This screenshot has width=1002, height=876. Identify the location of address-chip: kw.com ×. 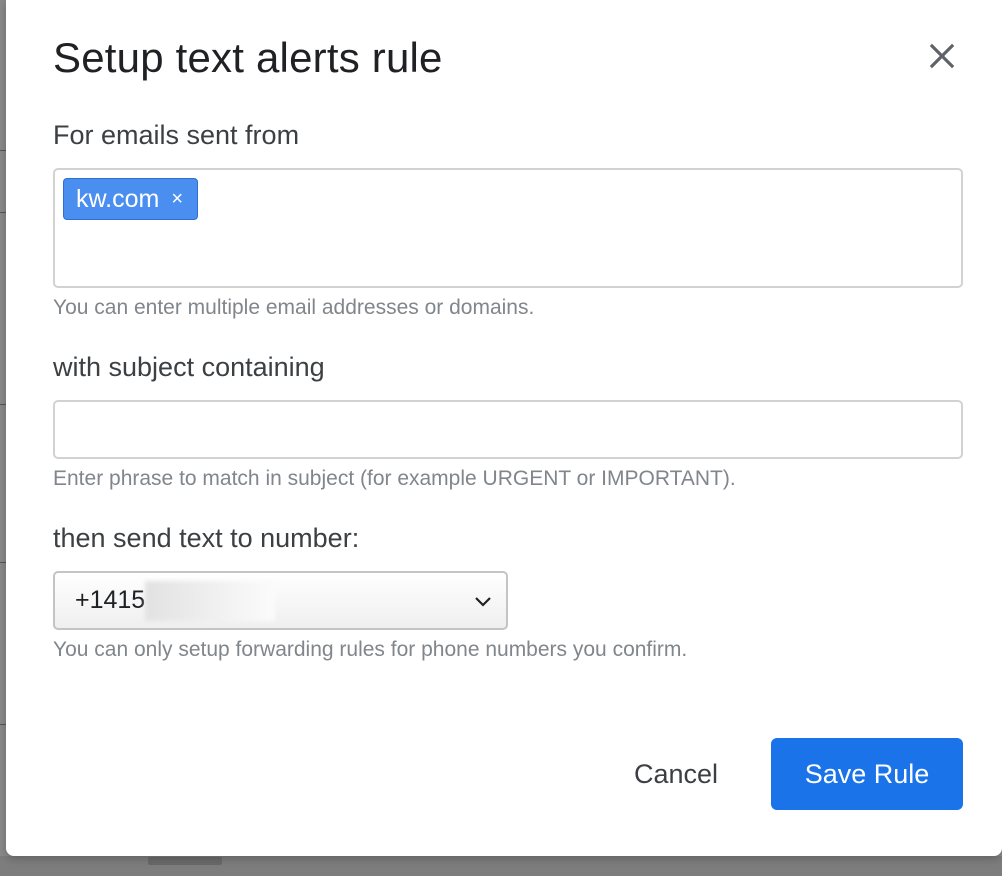
(131, 199).